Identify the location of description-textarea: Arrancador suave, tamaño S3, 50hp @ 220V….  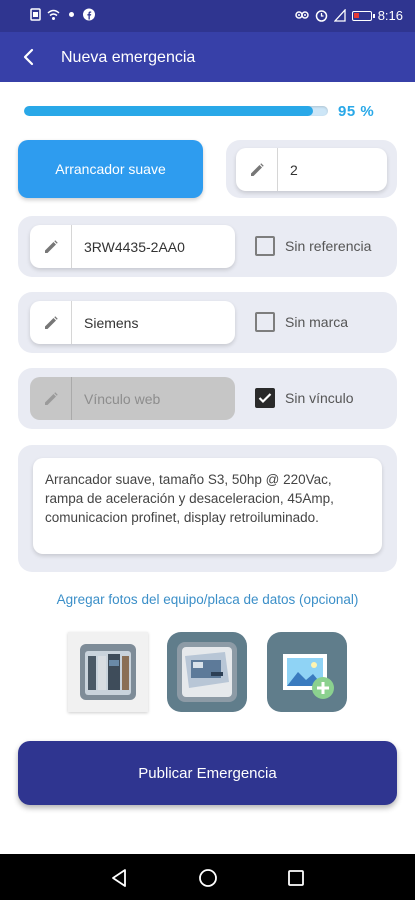
(207, 506).